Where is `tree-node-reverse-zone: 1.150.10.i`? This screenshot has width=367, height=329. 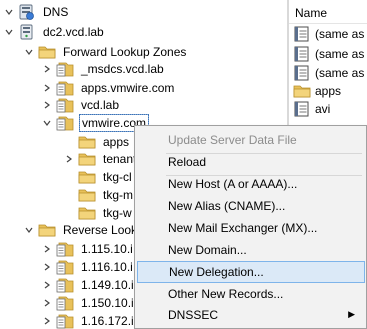
tree-node-reverse-zone: 1.150.10.i is located at coordinates (89, 303).